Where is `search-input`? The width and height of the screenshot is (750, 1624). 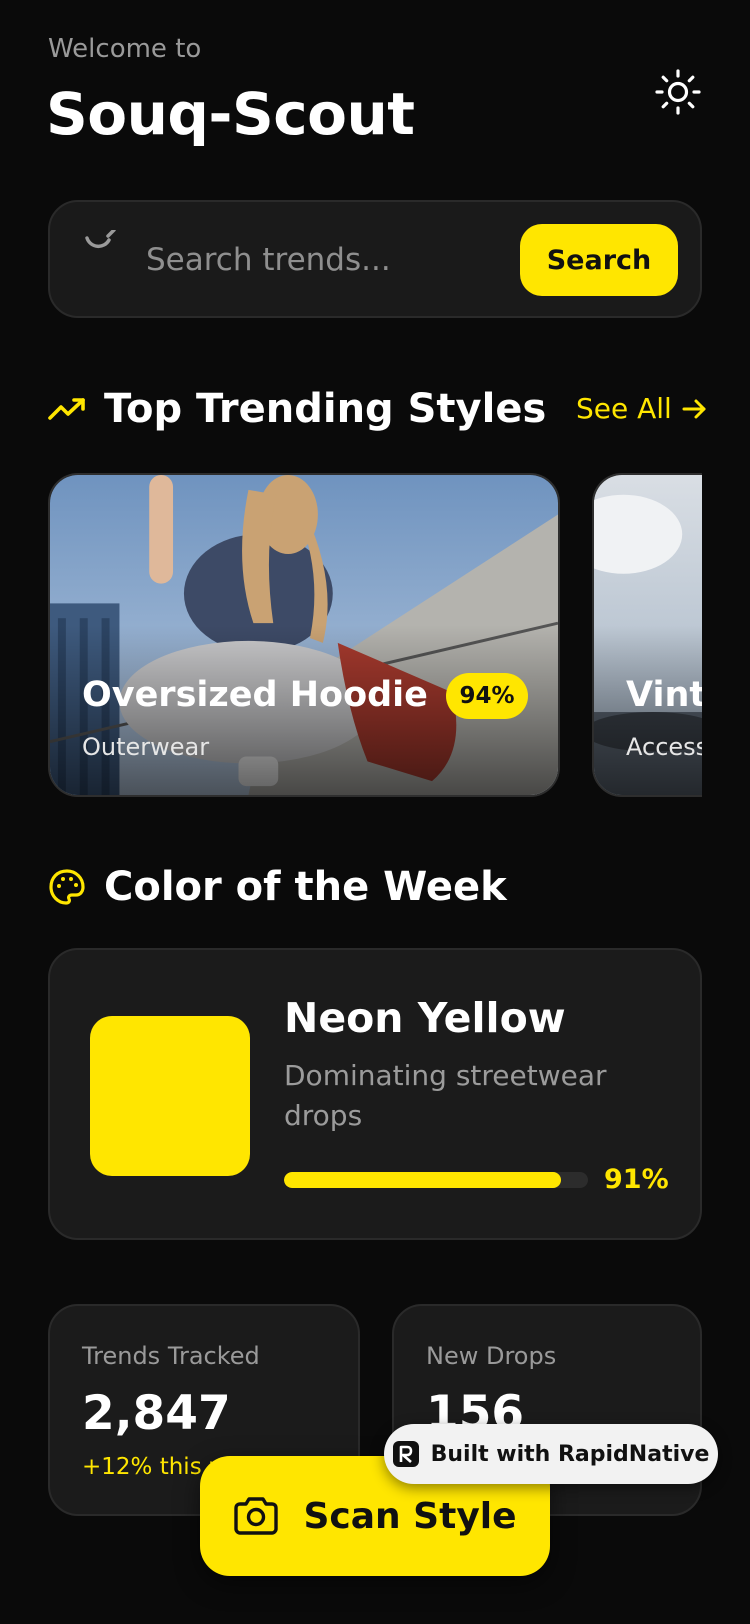 search-input is located at coordinates (296, 260).